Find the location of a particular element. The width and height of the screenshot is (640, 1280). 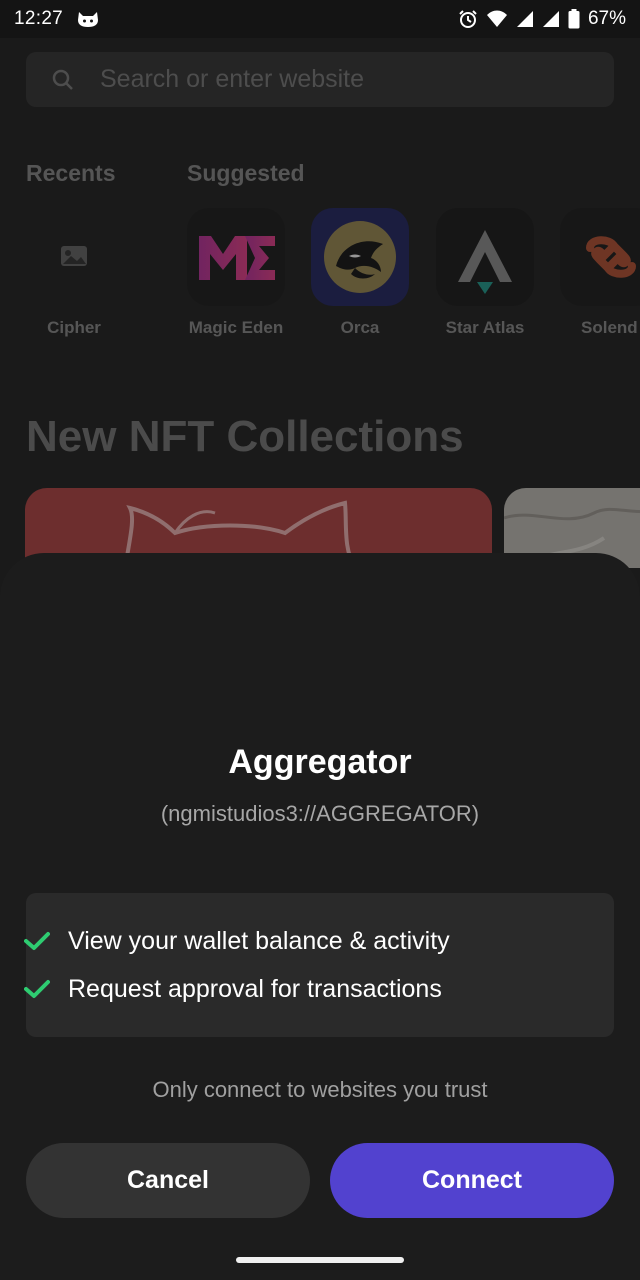

trust-warning: Only connect to websites you trust is located at coordinates (320, 1089).